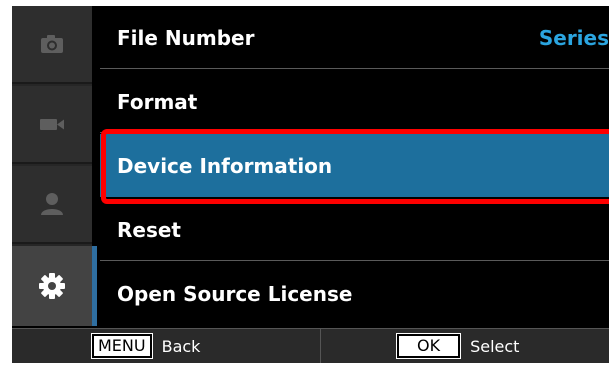 The width and height of the screenshot is (609, 369). What do you see at coordinates (122, 346) in the screenshot?
I see `menu-key: MENU` at bounding box center [122, 346].